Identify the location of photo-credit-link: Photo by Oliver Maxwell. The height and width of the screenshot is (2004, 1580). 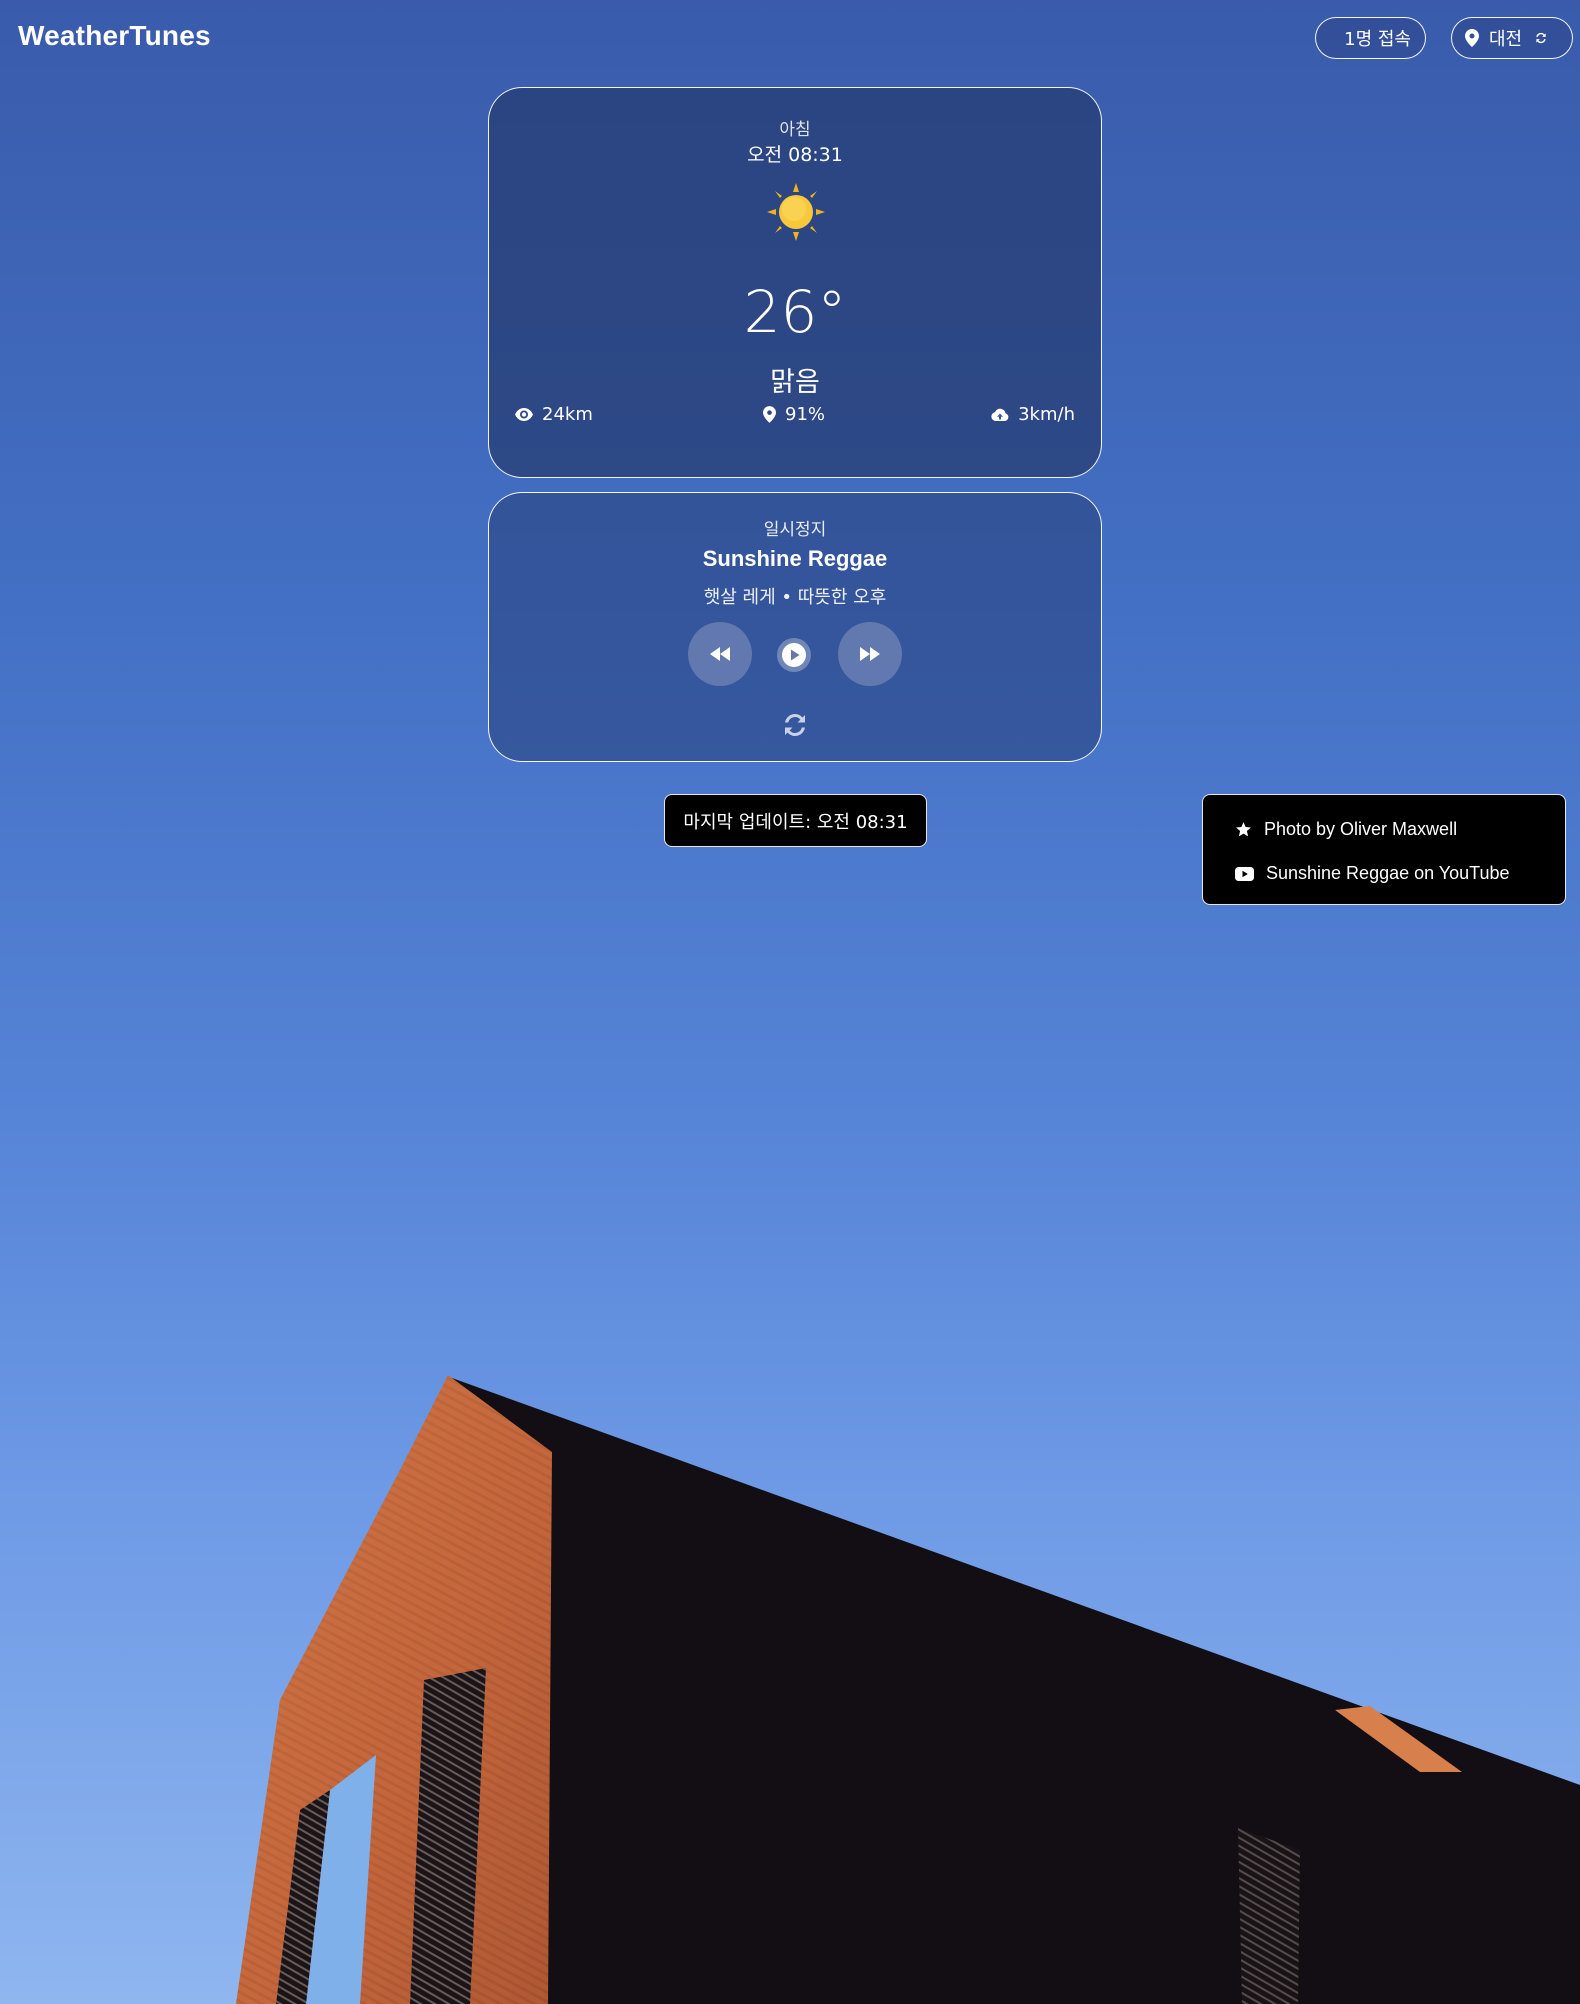
(1346, 829).